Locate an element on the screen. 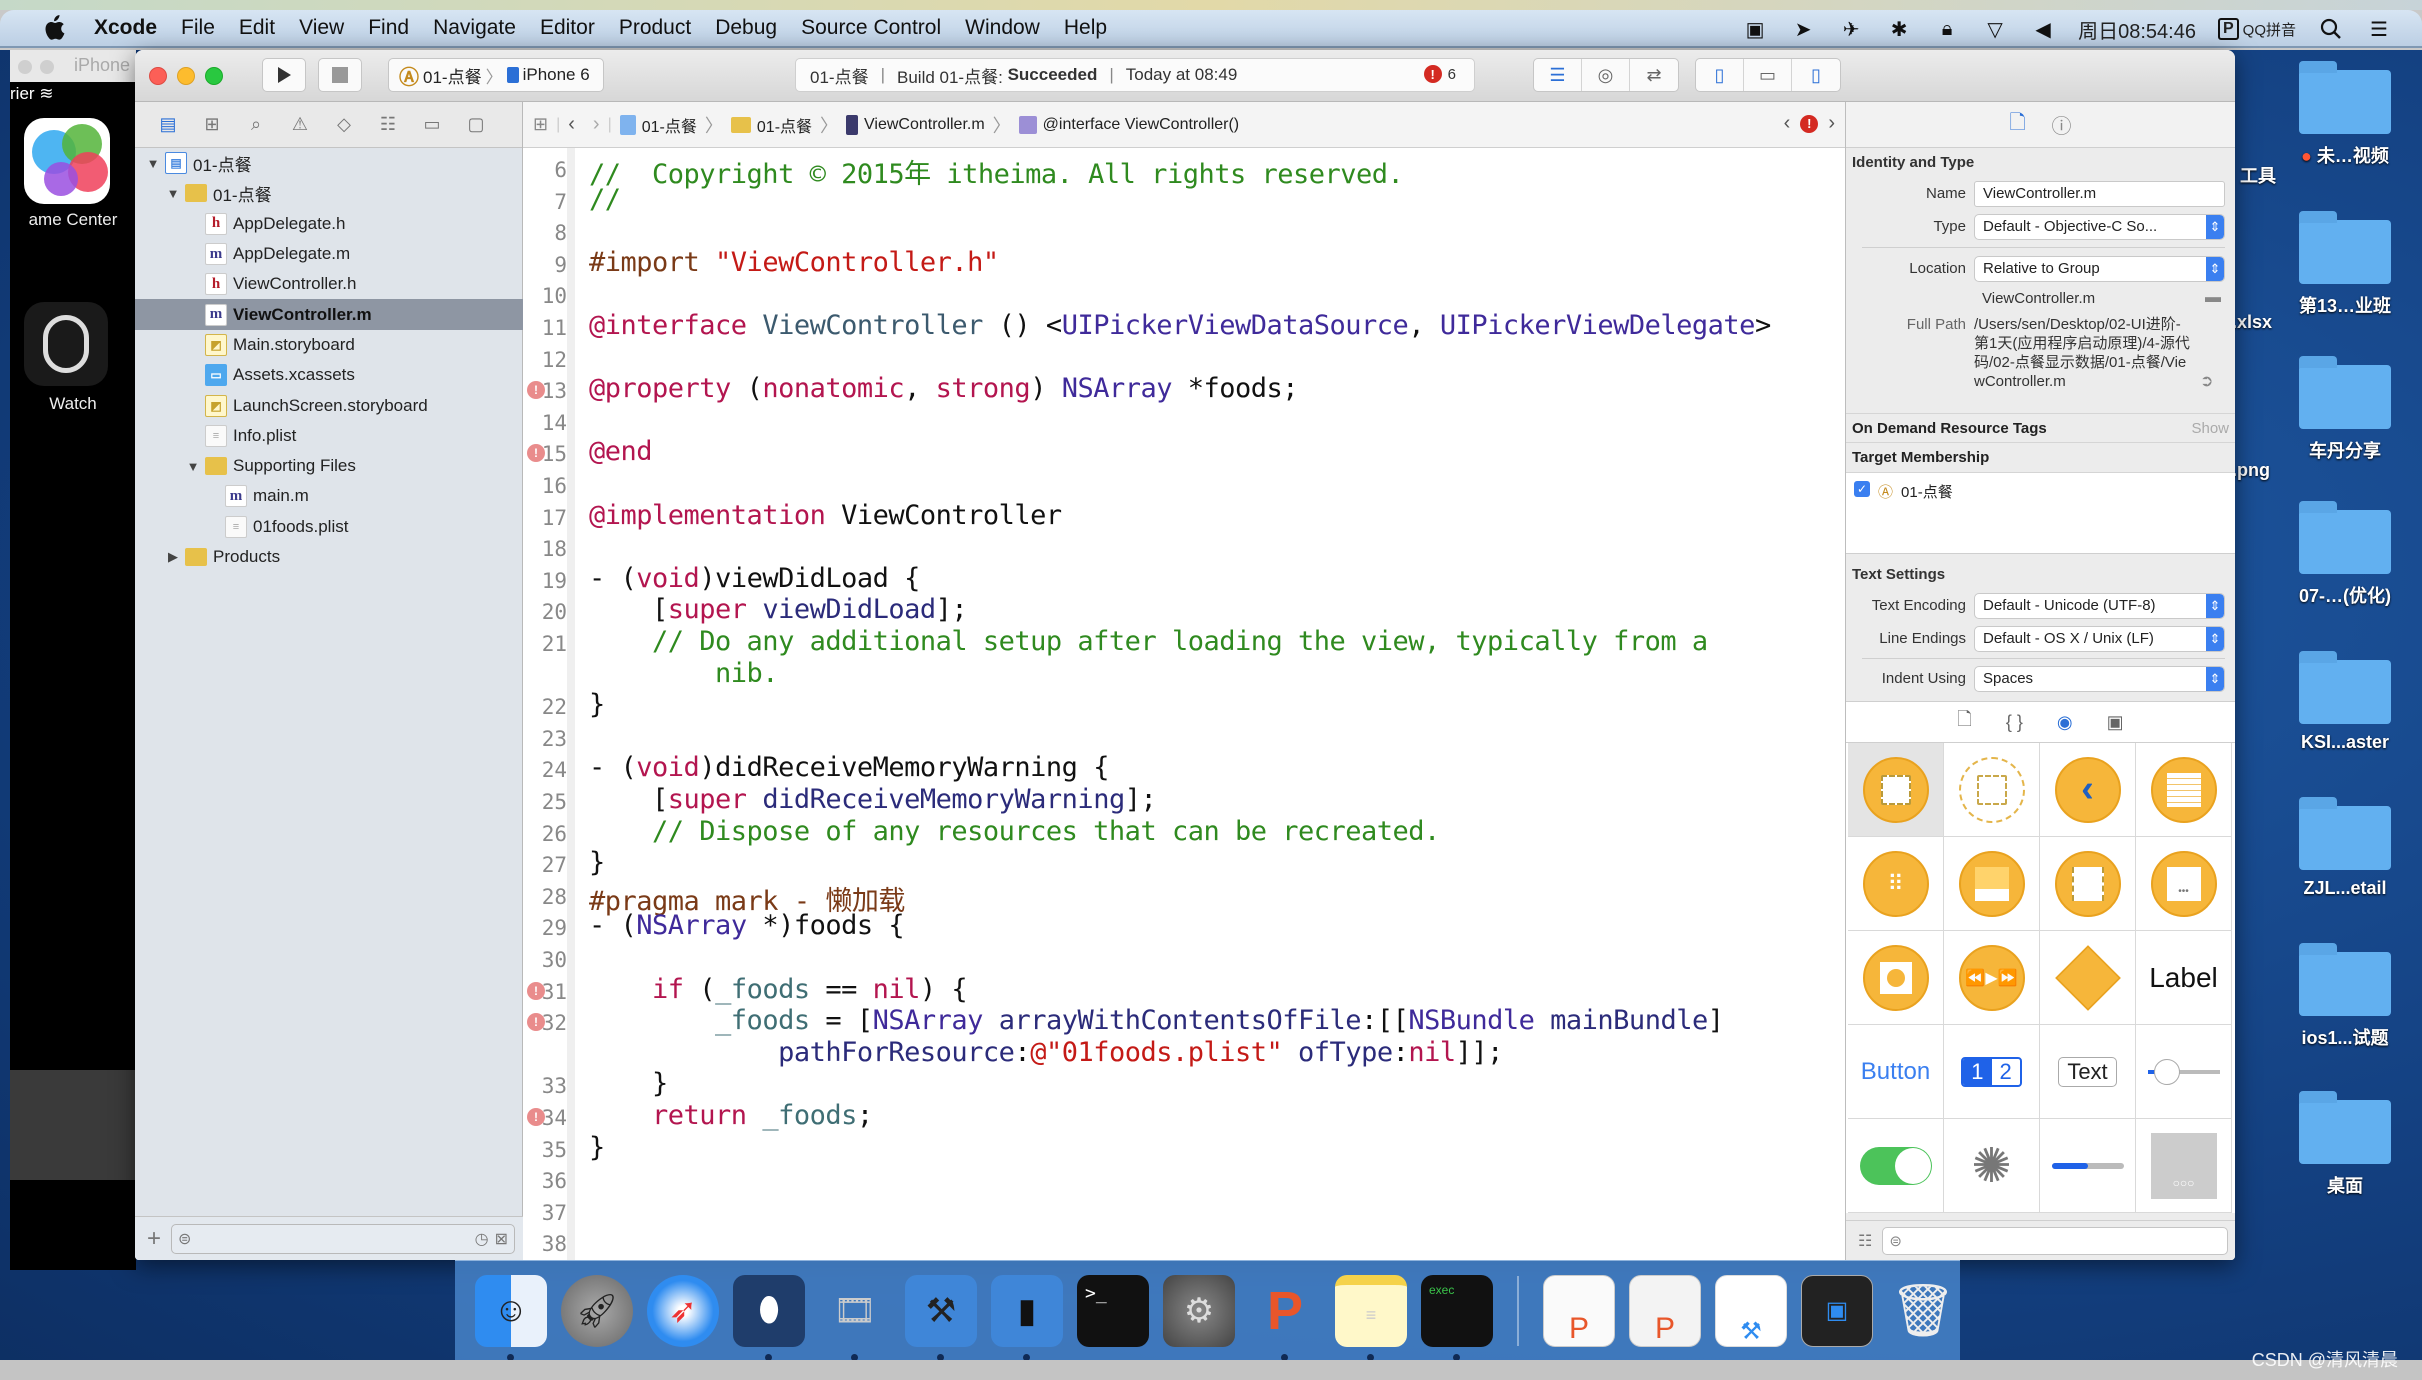  bluetooth-icon: ✱ is located at coordinates (1899, 29).